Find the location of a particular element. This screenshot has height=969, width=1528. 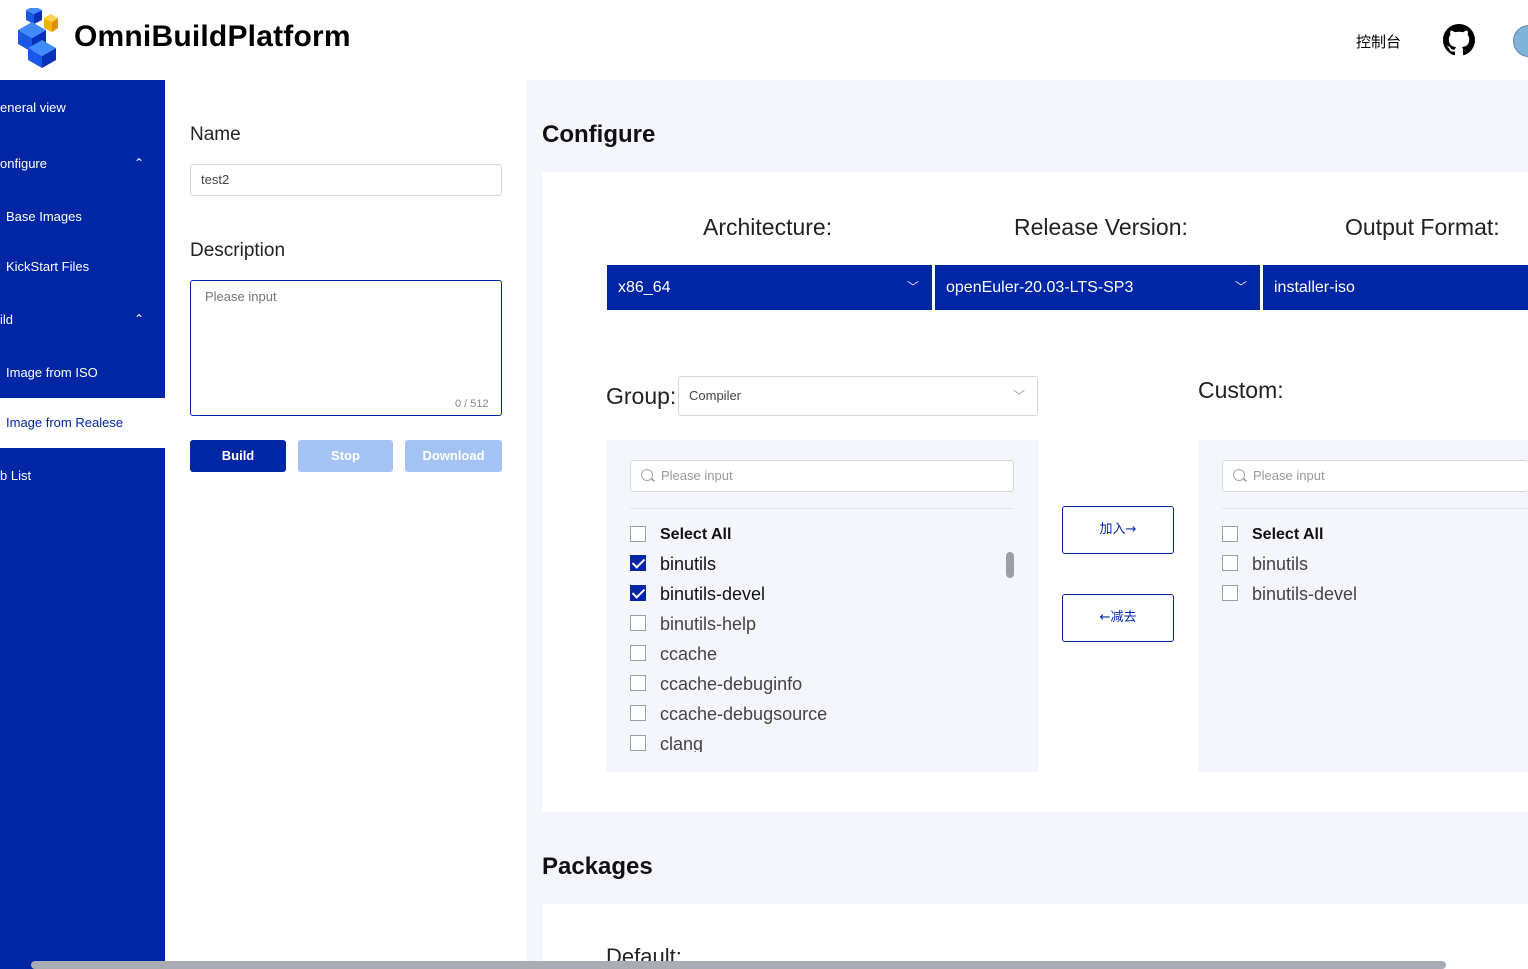

list-scrollbar is located at coordinates (1010, 565).